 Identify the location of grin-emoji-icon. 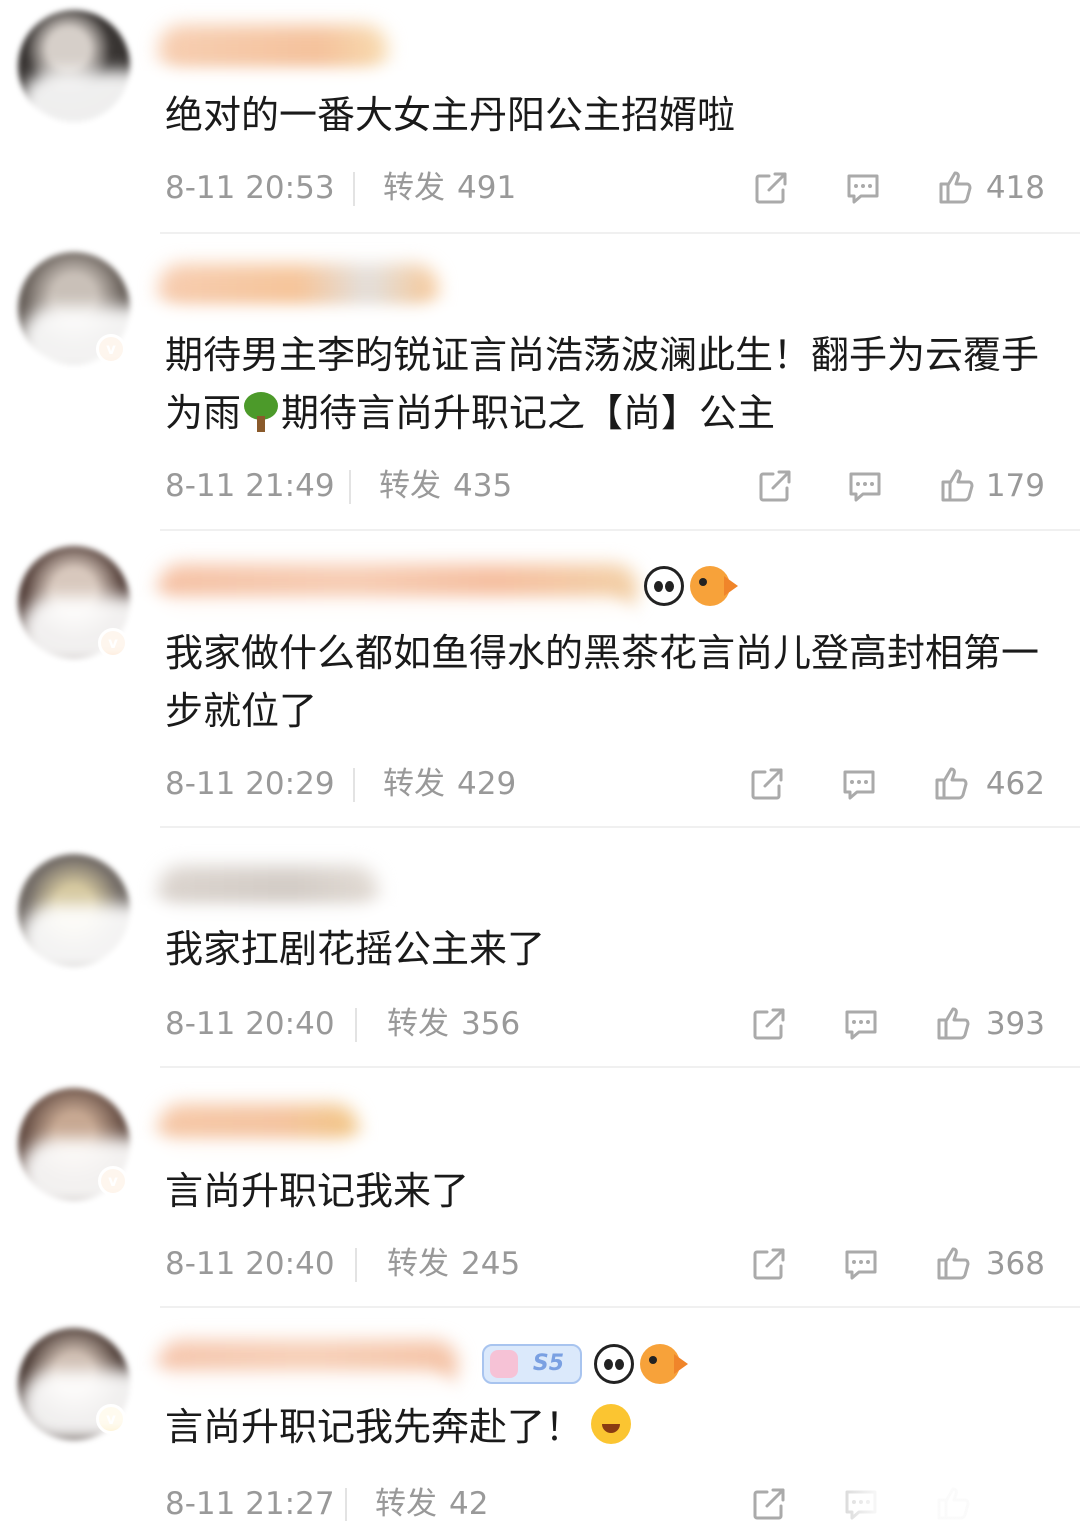
(611, 1424).